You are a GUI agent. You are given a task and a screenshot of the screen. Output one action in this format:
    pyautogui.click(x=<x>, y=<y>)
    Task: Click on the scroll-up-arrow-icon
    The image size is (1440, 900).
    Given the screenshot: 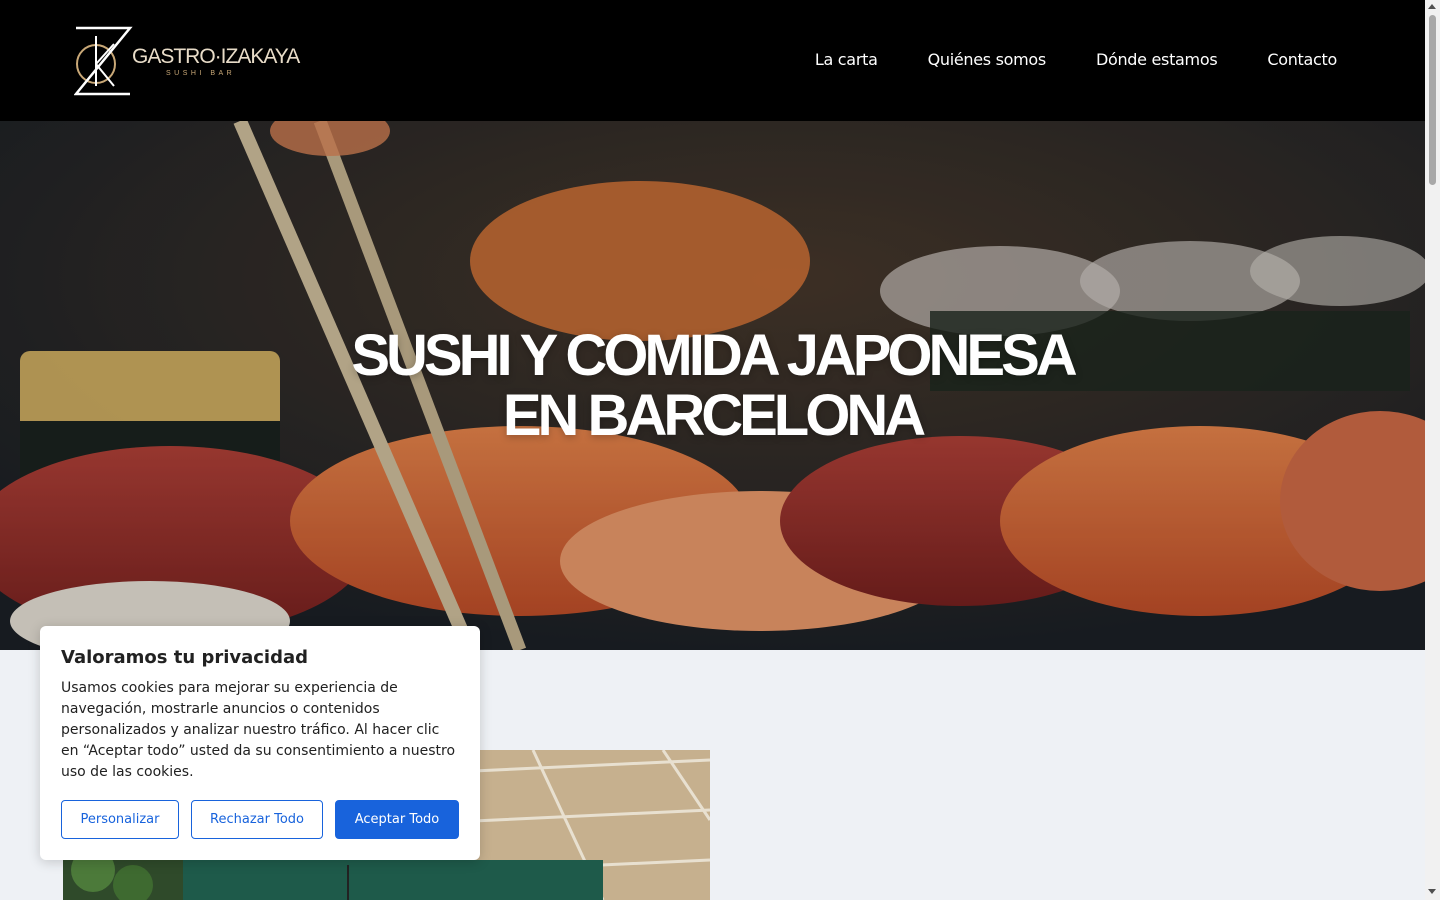 What is the action you would take?
    pyautogui.click(x=1432, y=6)
    